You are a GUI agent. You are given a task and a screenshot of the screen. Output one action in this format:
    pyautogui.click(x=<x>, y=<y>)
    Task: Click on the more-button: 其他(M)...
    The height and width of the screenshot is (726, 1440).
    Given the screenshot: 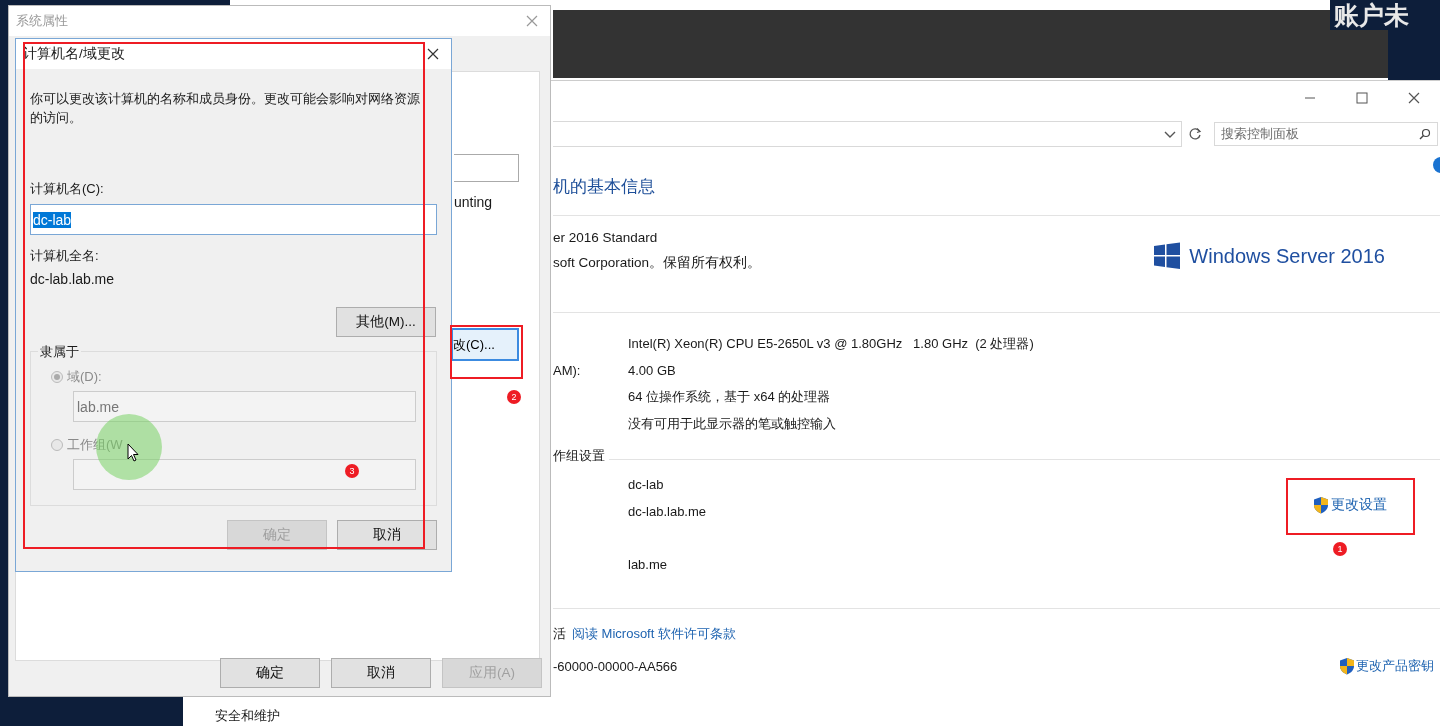 What is the action you would take?
    pyautogui.click(x=386, y=322)
    